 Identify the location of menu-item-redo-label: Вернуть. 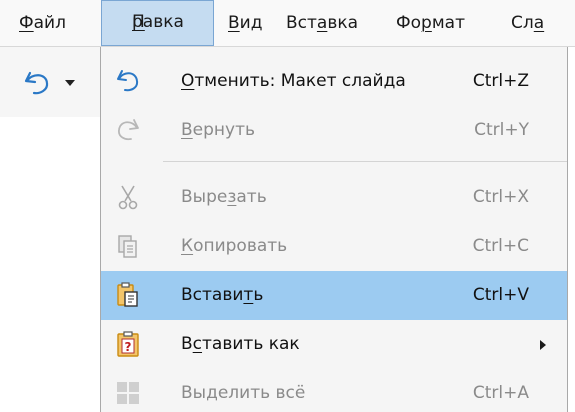
(218, 130).